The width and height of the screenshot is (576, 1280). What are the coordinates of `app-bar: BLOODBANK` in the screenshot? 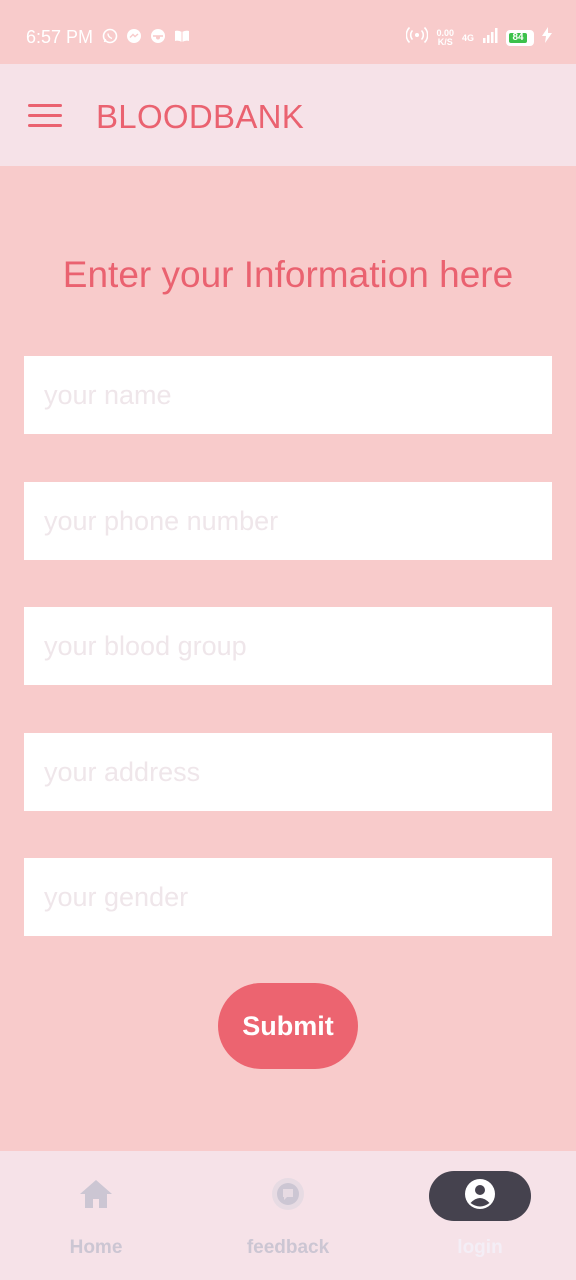 It's located at (288, 115).